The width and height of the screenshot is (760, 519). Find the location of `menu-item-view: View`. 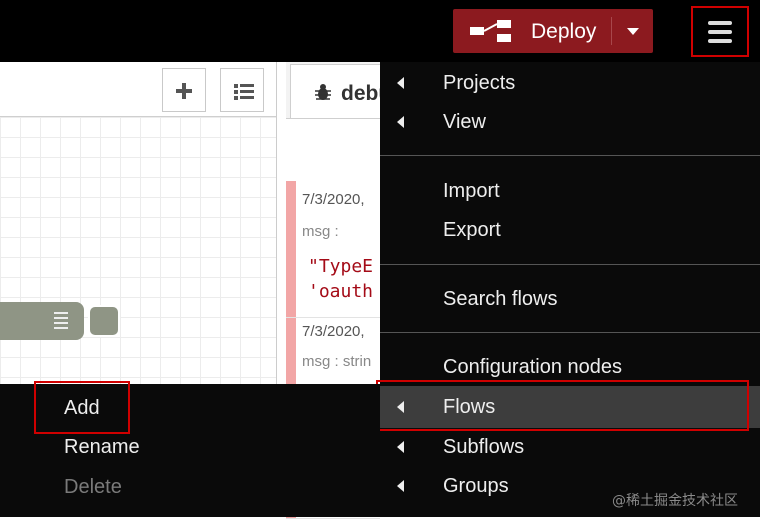

menu-item-view: View is located at coordinates (570, 122).